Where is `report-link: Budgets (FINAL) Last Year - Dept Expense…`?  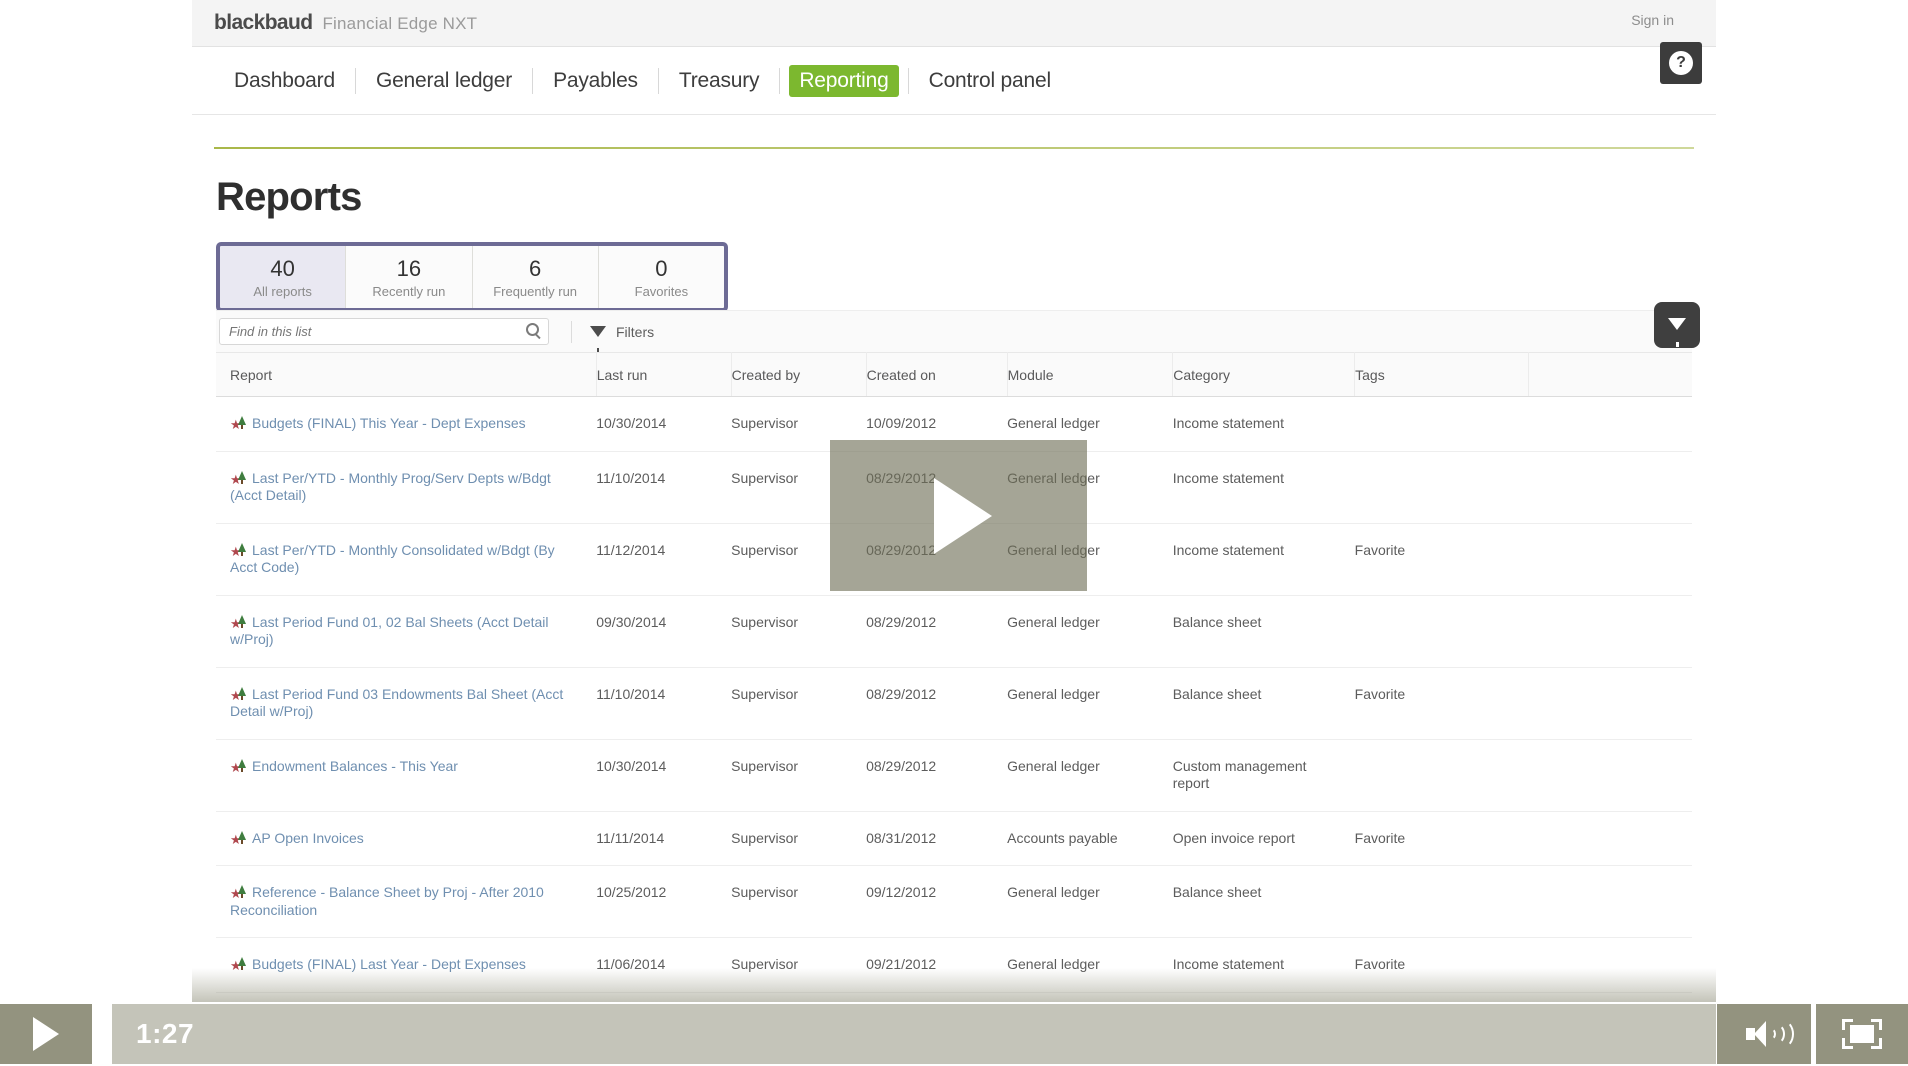
report-link: Budgets (FINAL) Last Year - Dept Expense… is located at coordinates (389, 964).